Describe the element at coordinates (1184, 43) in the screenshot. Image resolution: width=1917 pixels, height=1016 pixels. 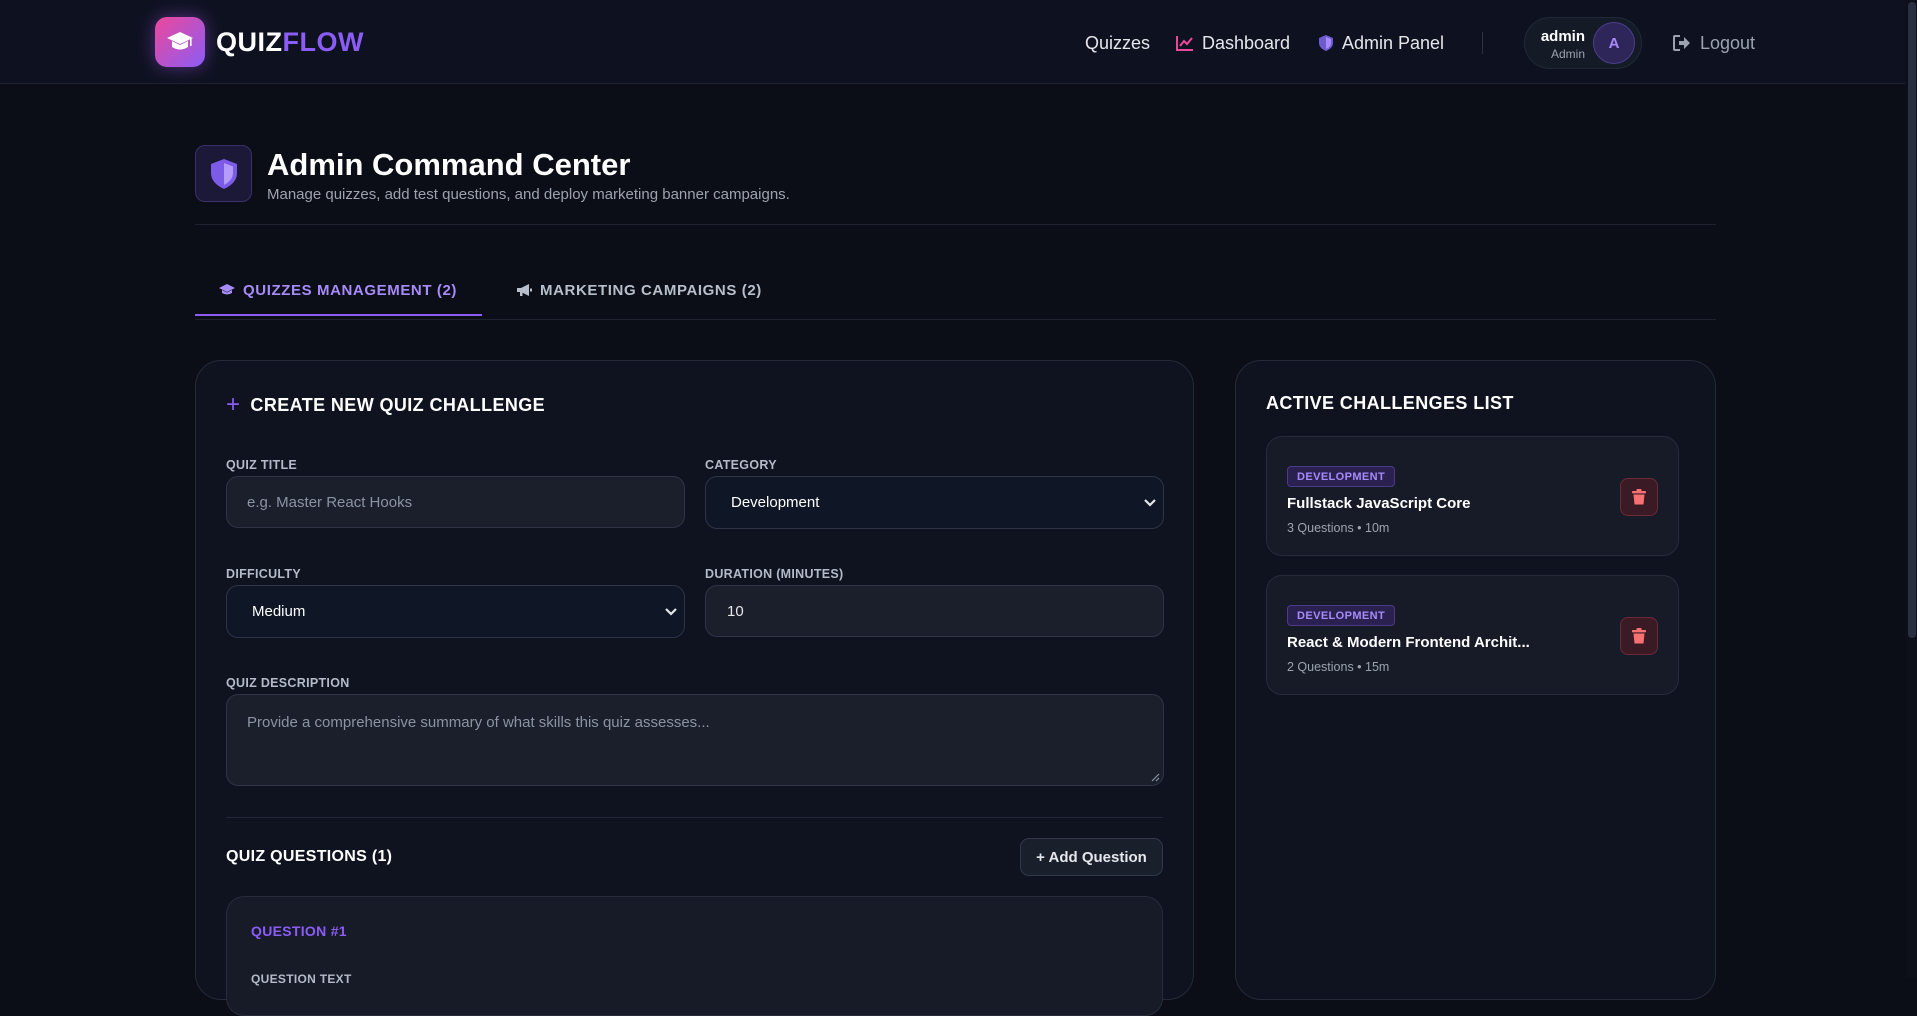
I see `chart-line-icon` at that location.